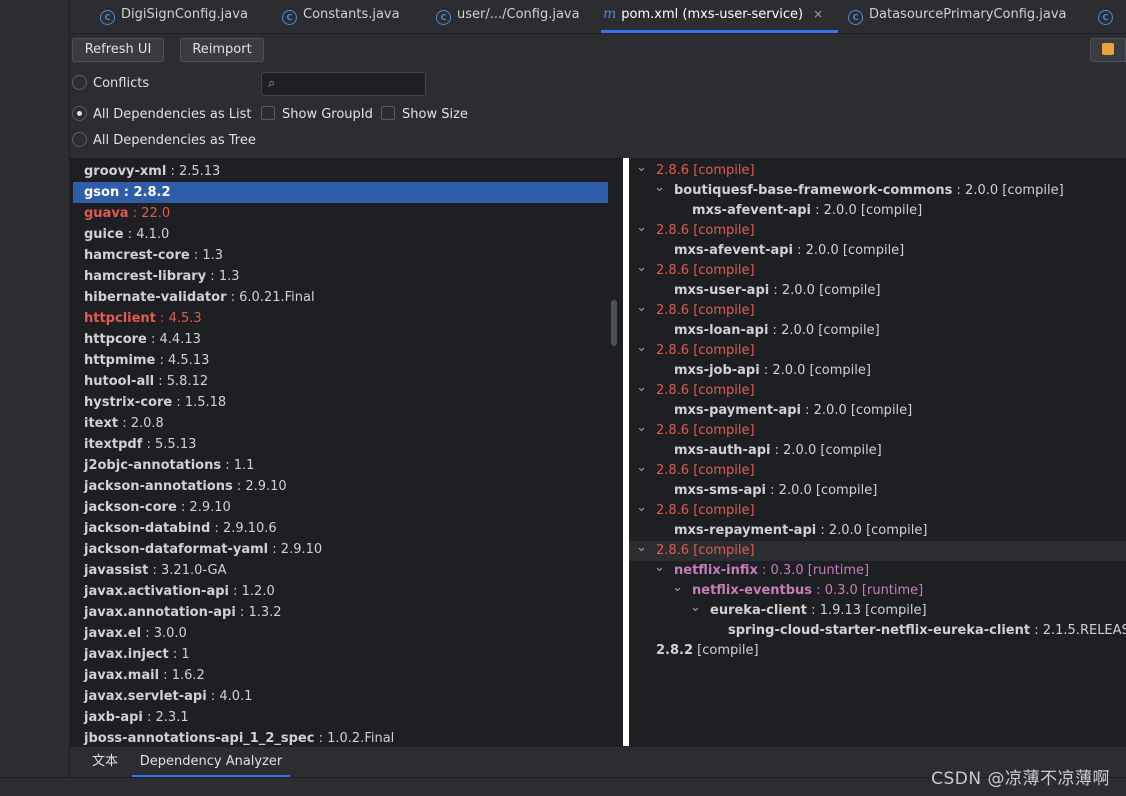 The height and width of the screenshot is (796, 1126). Describe the element at coordinates (877, 609) in the screenshot. I see `tree-node: ⌄ eureka-client : 1.9.13 [compile]` at that location.